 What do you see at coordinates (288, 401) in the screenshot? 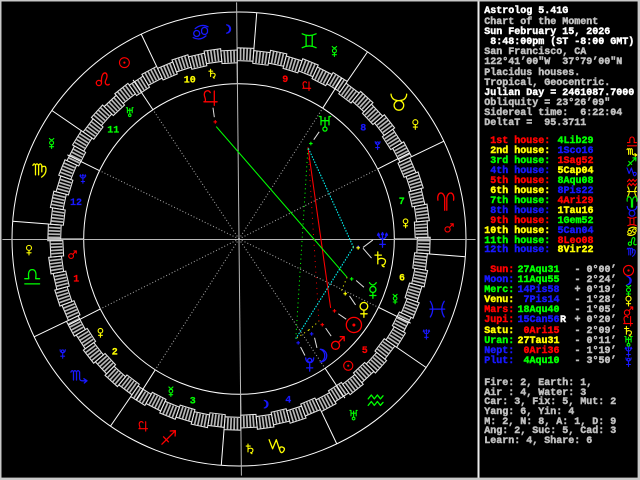
I see `svg-text: 4` at bounding box center [288, 401].